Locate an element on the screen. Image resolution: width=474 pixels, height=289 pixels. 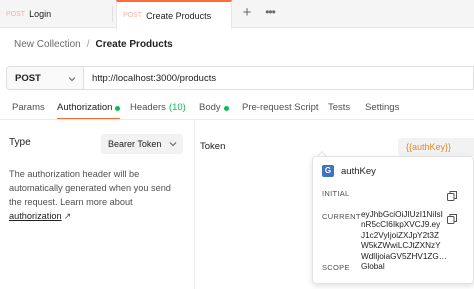
panel-divider is located at coordinates (194, 204).